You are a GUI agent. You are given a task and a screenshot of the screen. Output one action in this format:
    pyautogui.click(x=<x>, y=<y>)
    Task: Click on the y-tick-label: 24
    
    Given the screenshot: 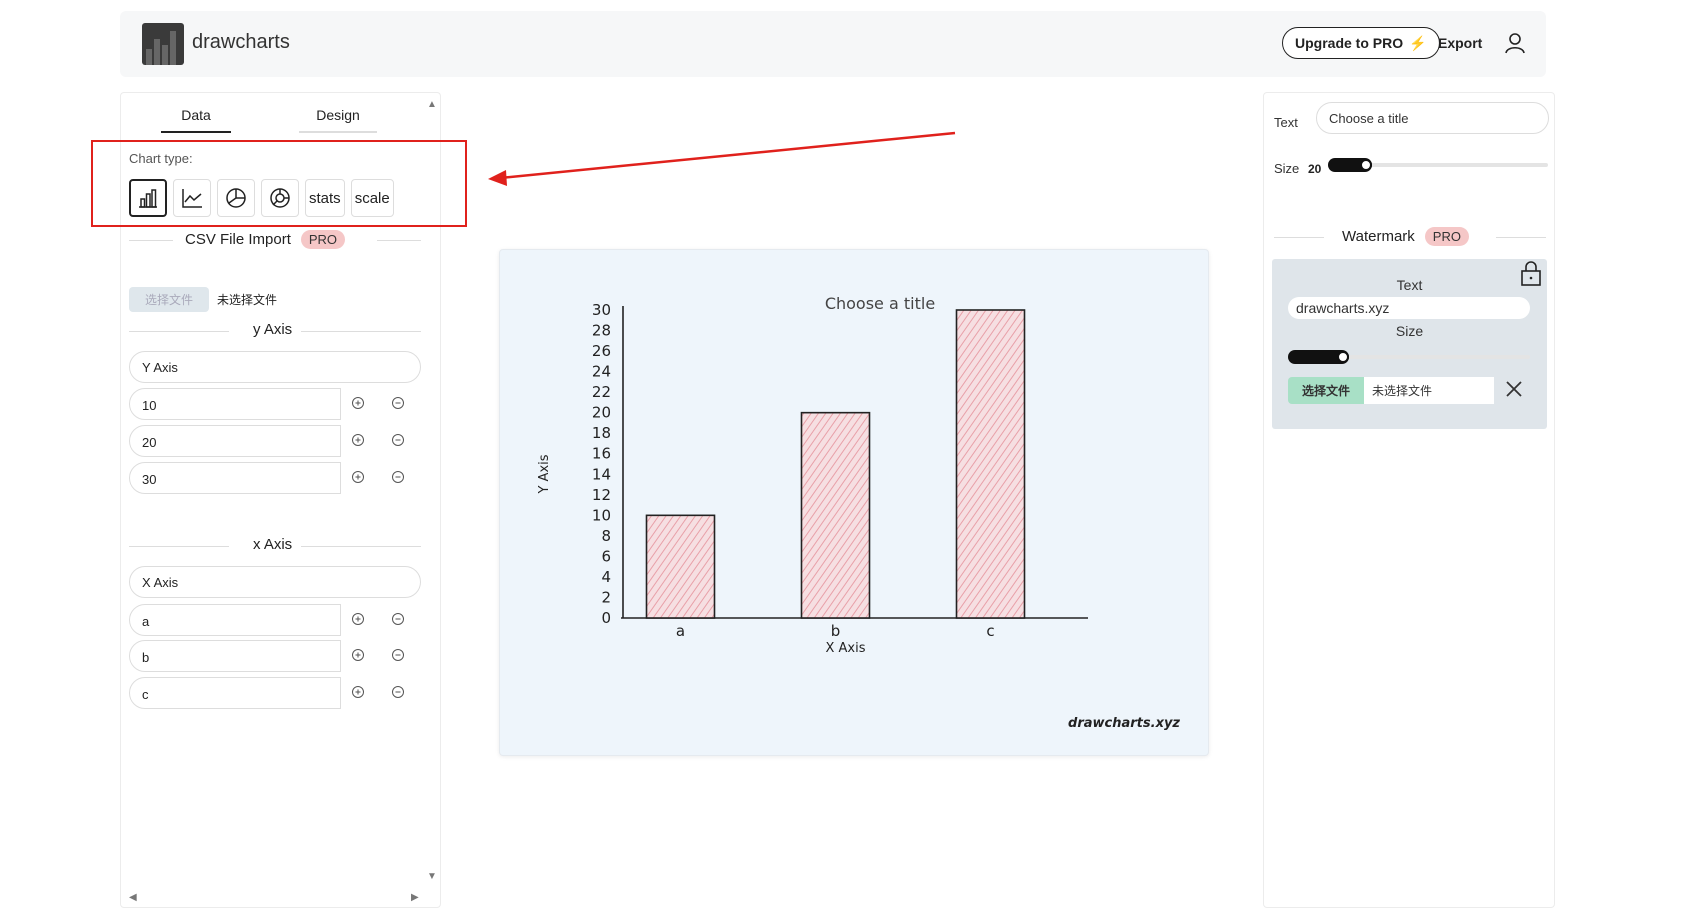 What is the action you would take?
    pyautogui.click(x=601, y=372)
    